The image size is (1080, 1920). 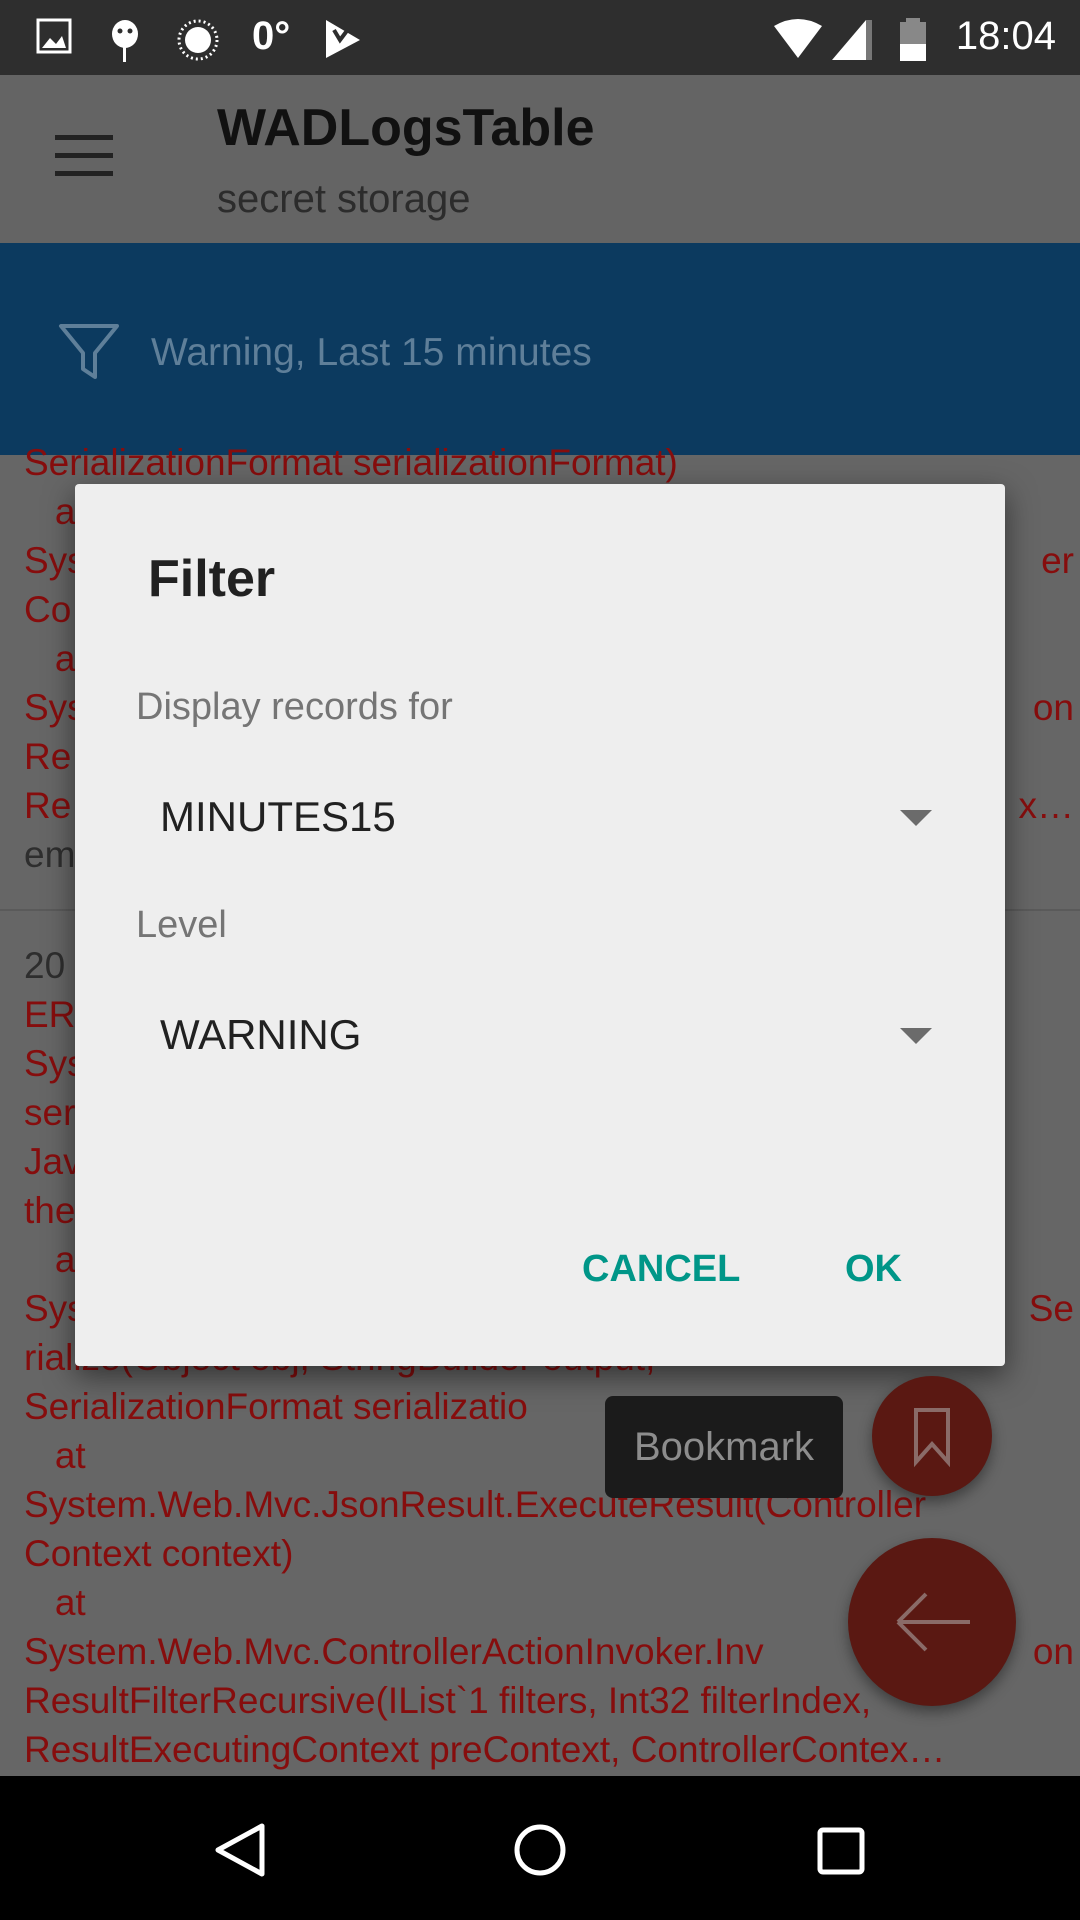 I want to click on log-line-text: SerializationFormat serializatio, so click(x=276, y=1406).